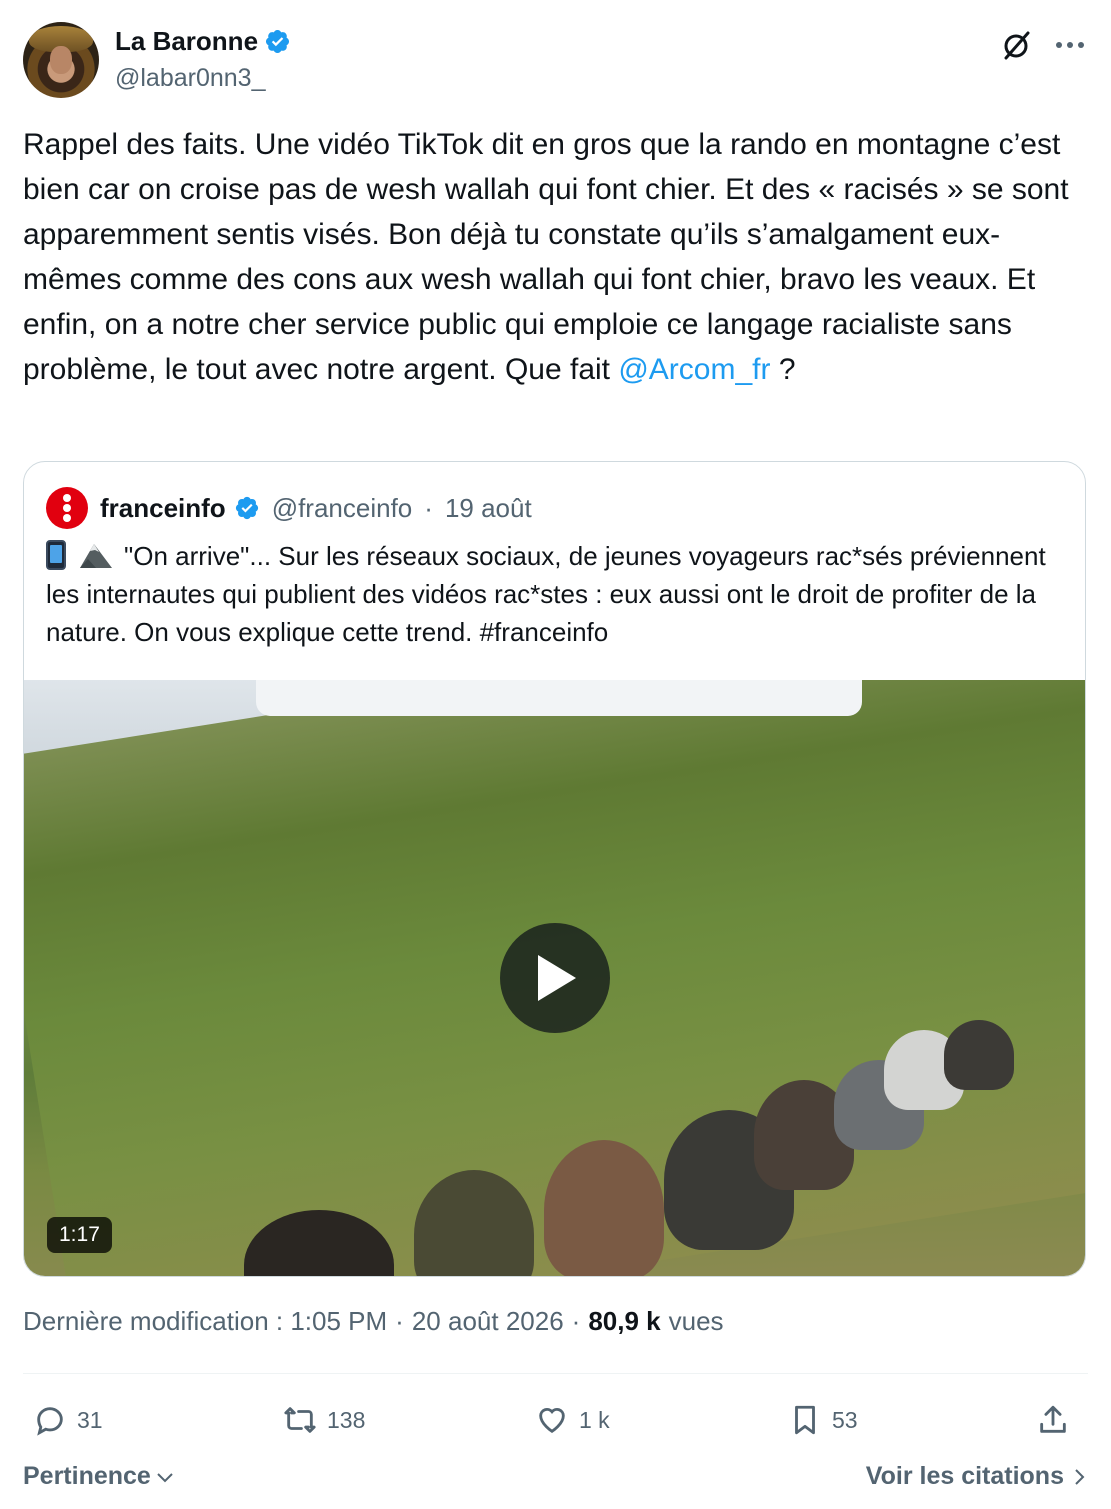  What do you see at coordinates (96, 556) in the screenshot?
I see `mountain-emoji-icon` at bounding box center [96, 556].